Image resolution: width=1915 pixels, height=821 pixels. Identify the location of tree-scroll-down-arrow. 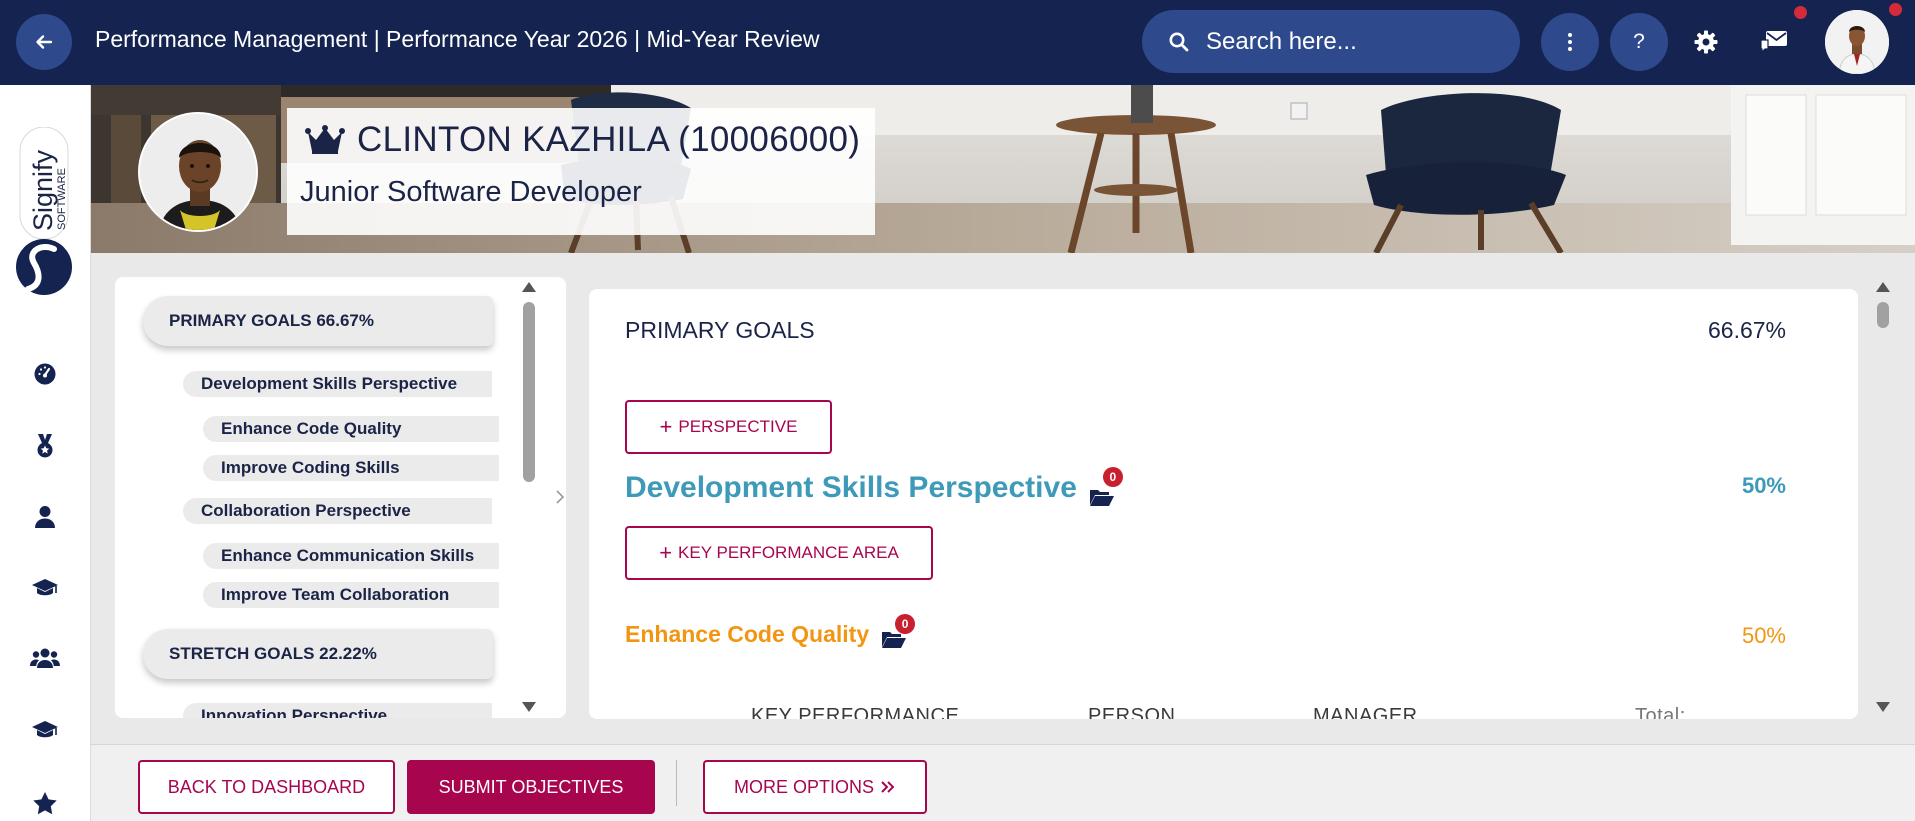
(529, 707).